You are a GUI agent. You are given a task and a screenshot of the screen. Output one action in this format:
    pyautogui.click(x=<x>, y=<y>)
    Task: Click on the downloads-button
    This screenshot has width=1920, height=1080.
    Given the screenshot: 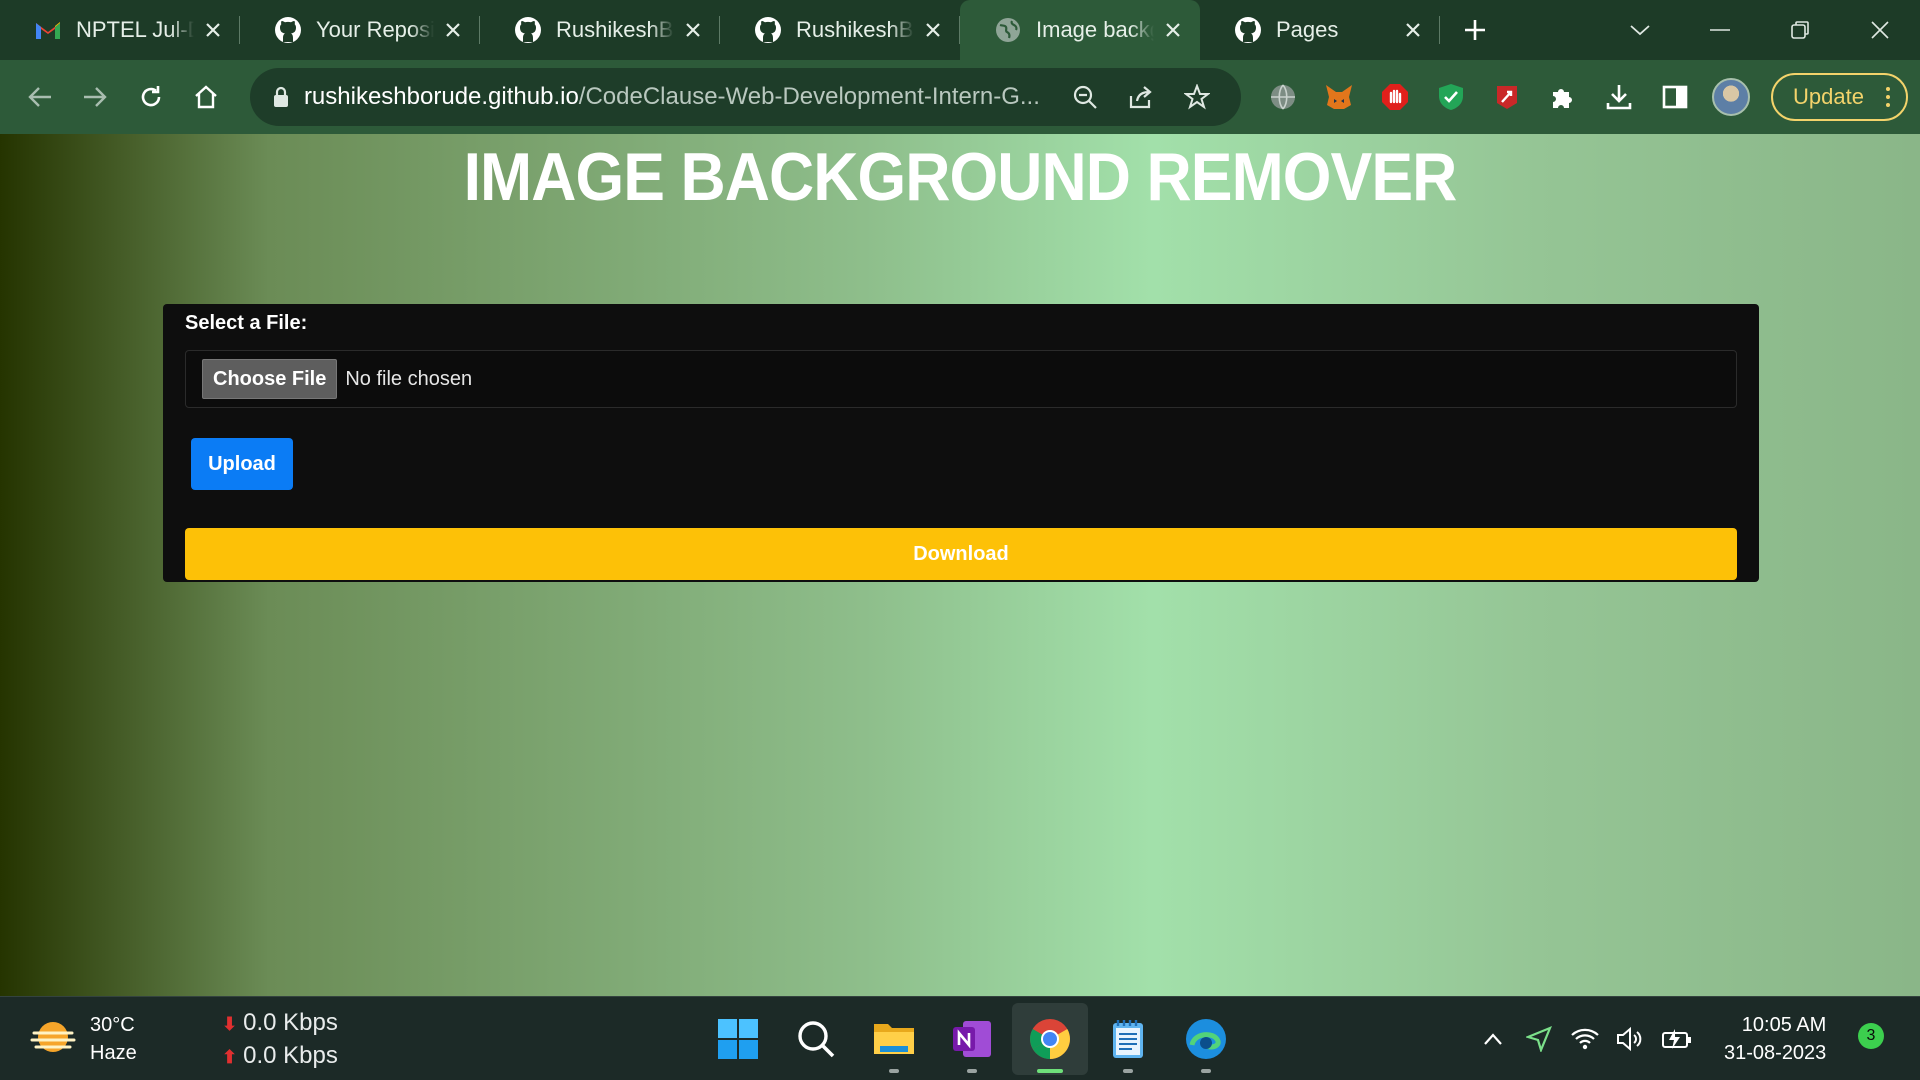 What is the action you would take?
    pyautogui.click(x=1619, y=97)
    